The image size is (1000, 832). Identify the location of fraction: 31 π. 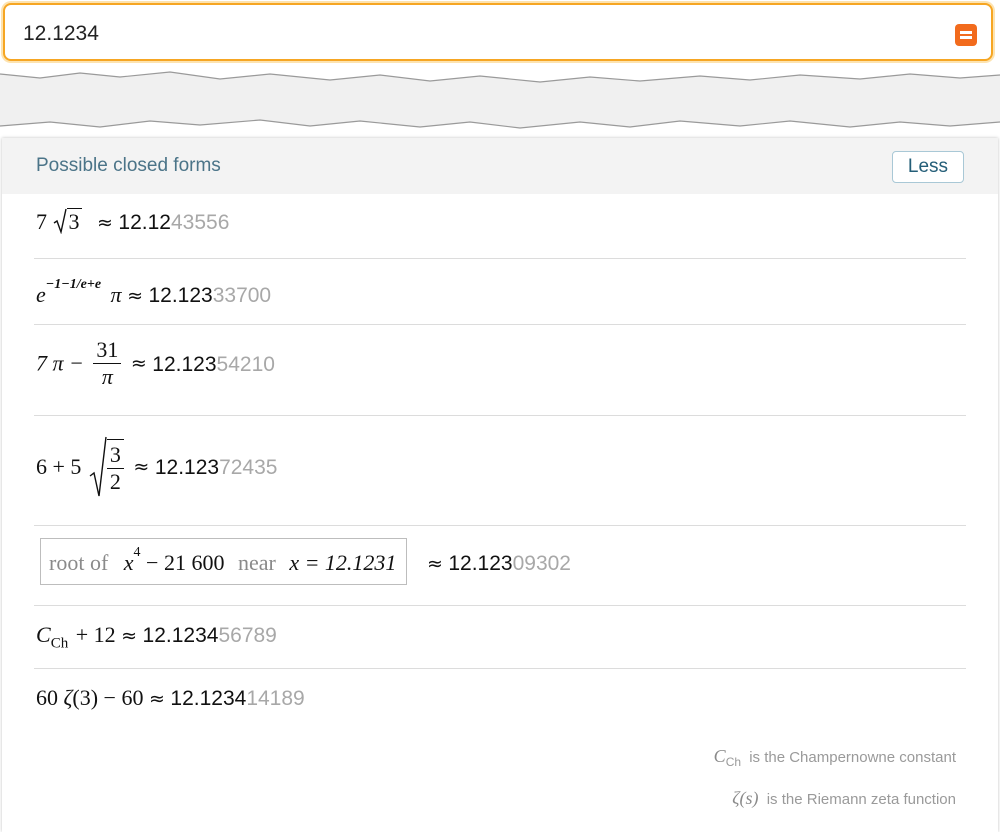
(107, 363).